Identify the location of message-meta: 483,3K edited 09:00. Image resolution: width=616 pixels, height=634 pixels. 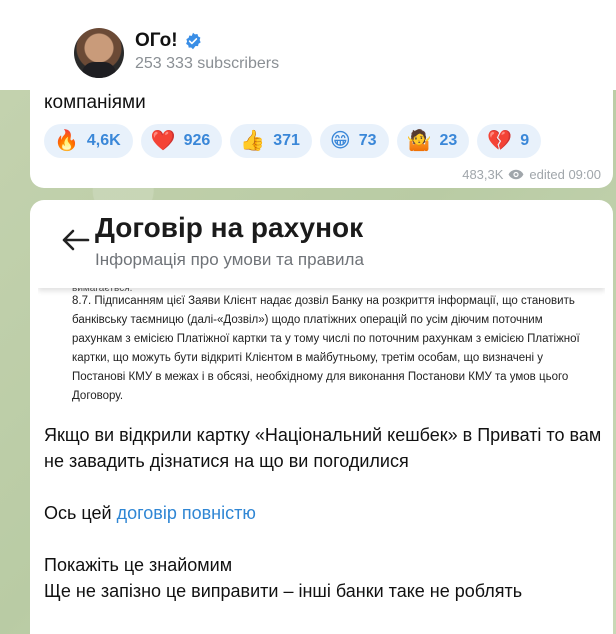
(531, 174).